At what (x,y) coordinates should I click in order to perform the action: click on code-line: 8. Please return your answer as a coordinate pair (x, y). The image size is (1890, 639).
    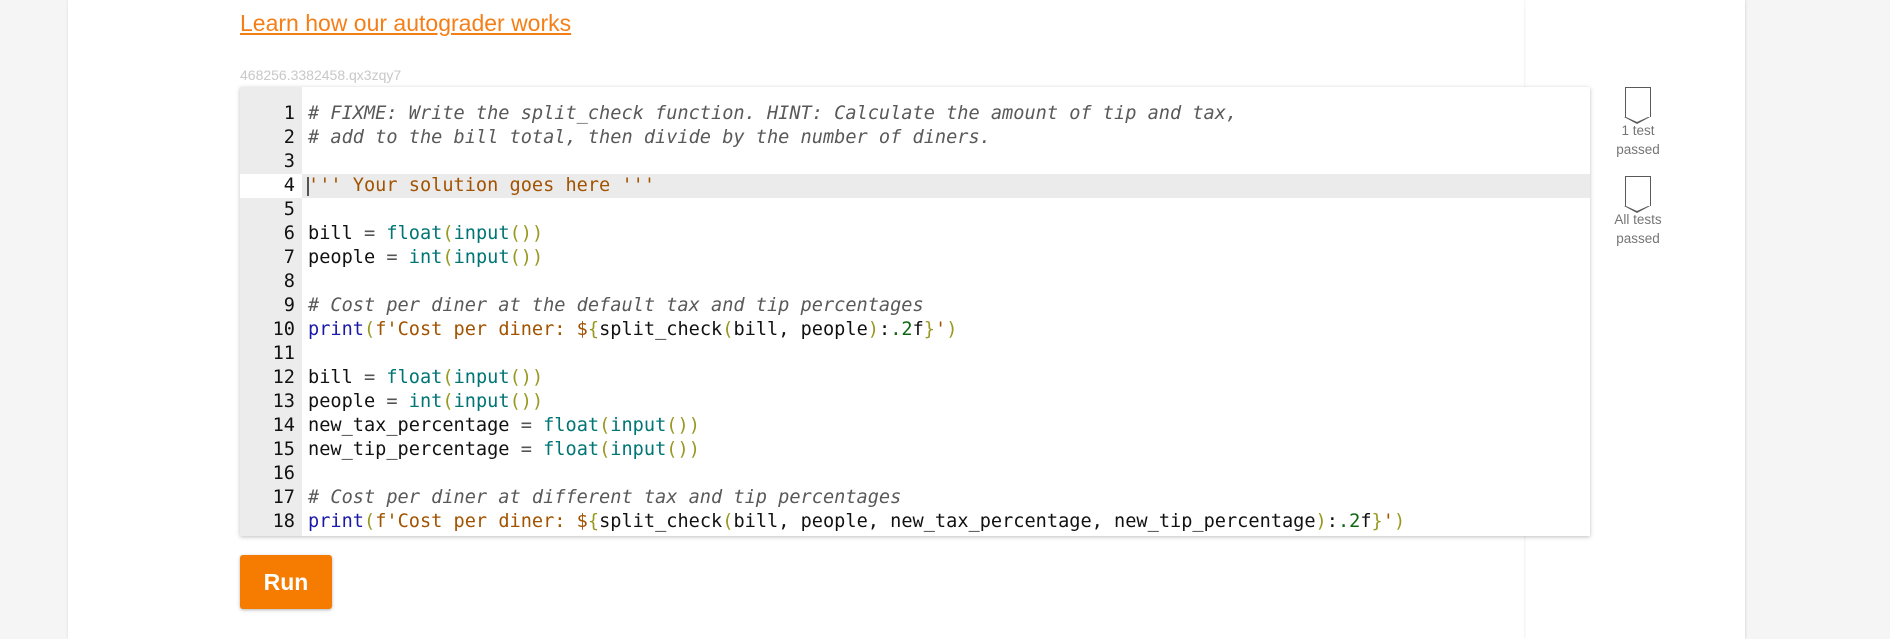
    Looking at the image, I should click on (915, 282).